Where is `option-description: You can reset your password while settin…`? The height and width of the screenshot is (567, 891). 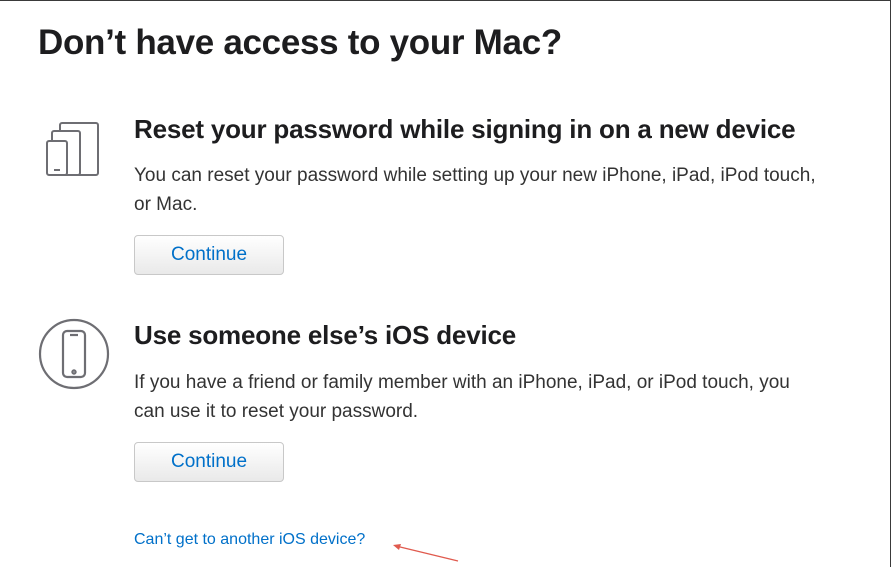
option-description: You can reset your password while settin… is located at coordinates (475, 190).